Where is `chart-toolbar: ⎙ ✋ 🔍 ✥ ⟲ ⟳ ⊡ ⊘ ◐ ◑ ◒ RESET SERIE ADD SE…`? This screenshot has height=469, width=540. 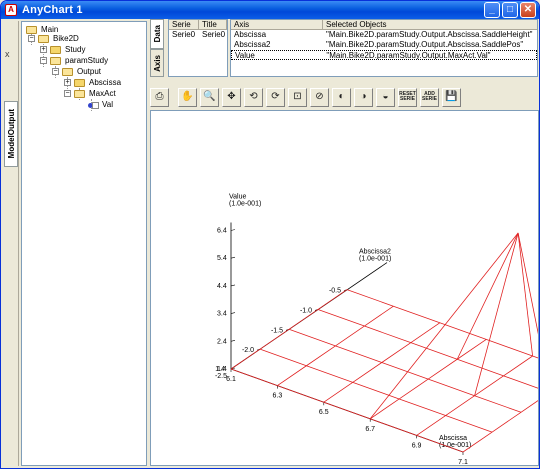 chart-toolbar: ⎙ ✋ 🔍 ✥ ⟲ ⟳ ⊡ ⊘ ◐ ◑ ◒ RESET SERIE ADD SE… is located at coordinates (344, 97).